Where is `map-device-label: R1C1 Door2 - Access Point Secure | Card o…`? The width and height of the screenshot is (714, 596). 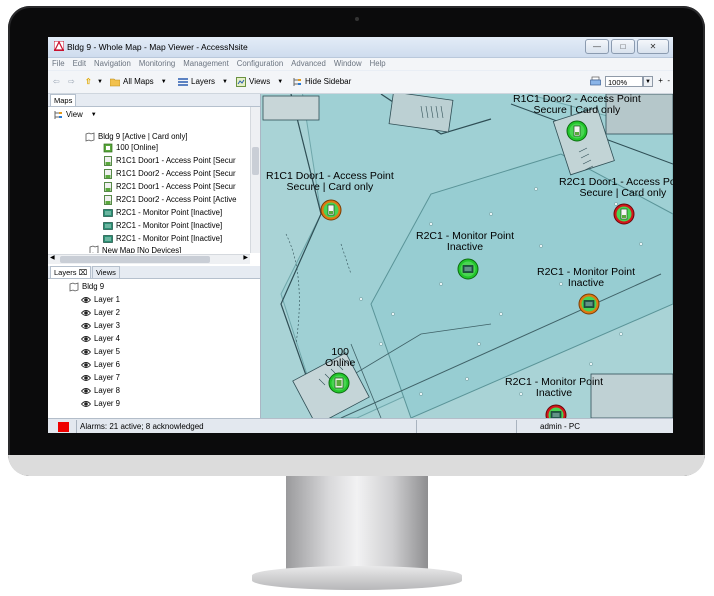
map-device-label: R1C1 Door2 - Access Point Secure | Card o… is located at coordinates (577, 105).